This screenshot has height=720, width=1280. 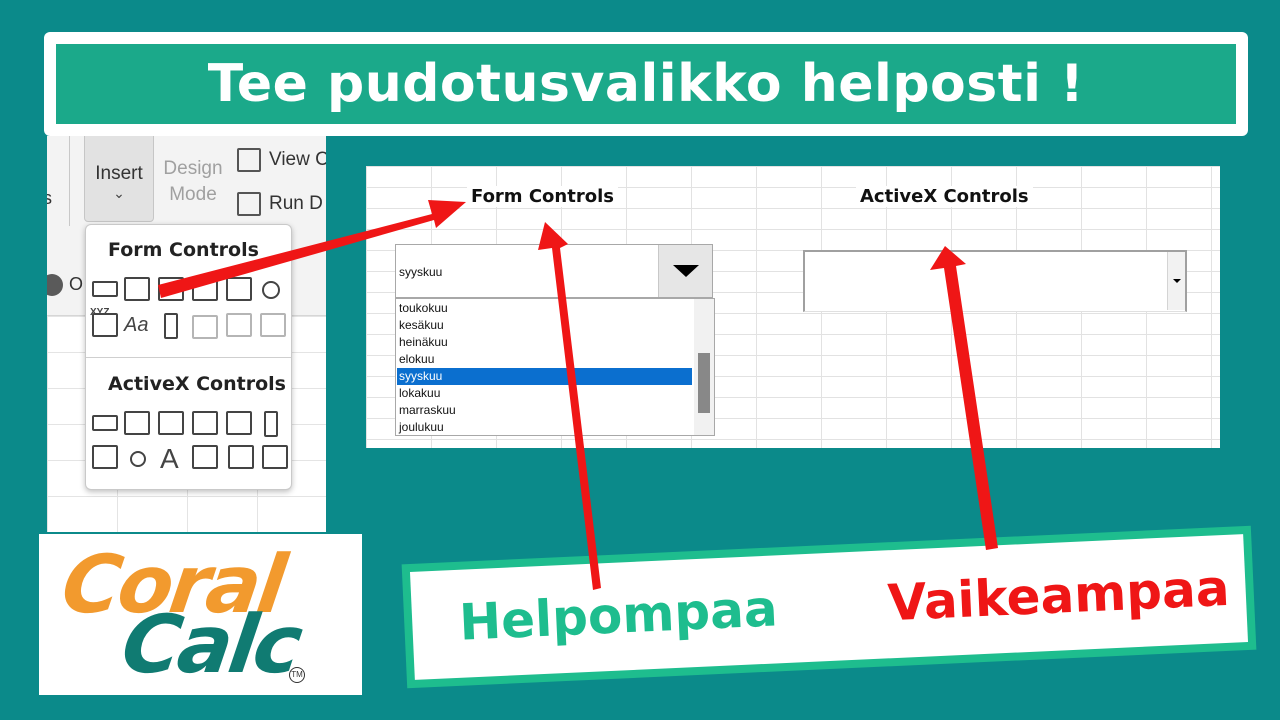 I want to click on view-code-icon, so click(x=249, y=160).